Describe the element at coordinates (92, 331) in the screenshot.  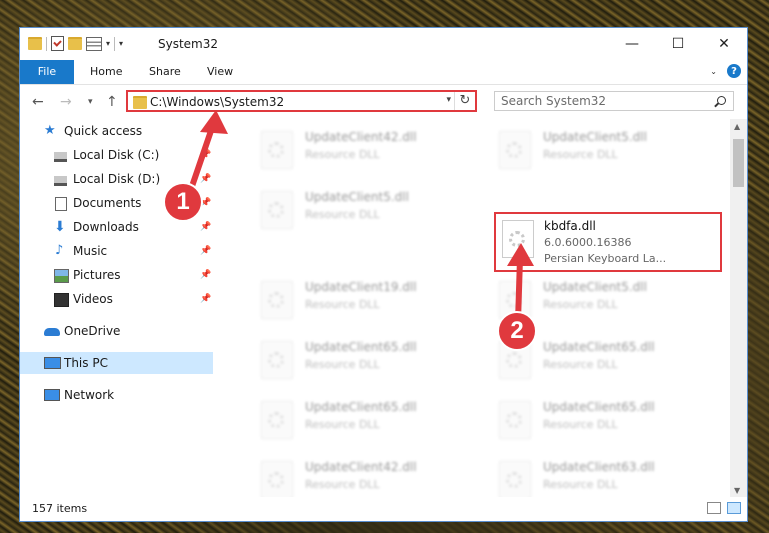
I see `nav-label: OneDrive` at that location.